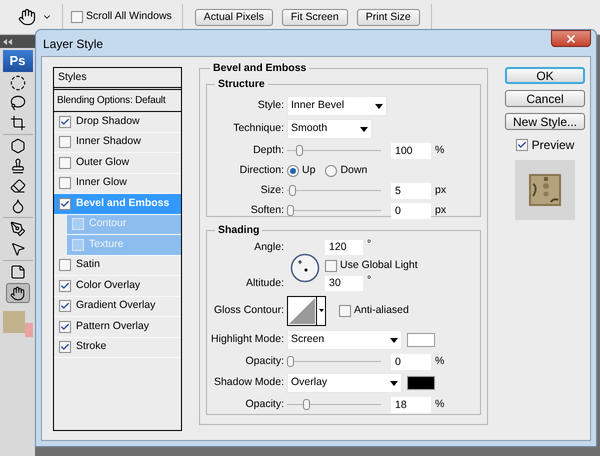 The width and height of the screenshot is (600, 456). What do you see at coordinates (388, 17) in the screenshot?
I see `toolbar-button: Print Size` at bounding box center [388, 17].